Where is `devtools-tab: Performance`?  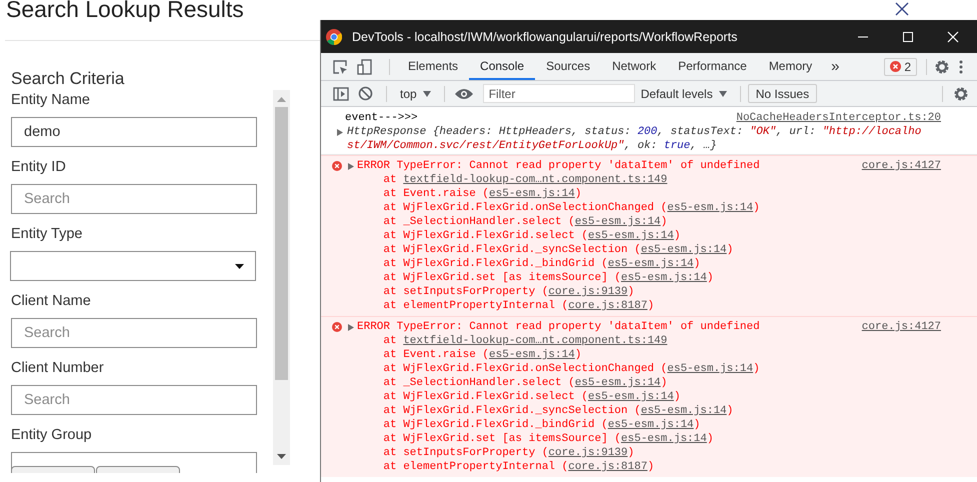
devtools-tab: Performance is located at coordinates (712, 66).